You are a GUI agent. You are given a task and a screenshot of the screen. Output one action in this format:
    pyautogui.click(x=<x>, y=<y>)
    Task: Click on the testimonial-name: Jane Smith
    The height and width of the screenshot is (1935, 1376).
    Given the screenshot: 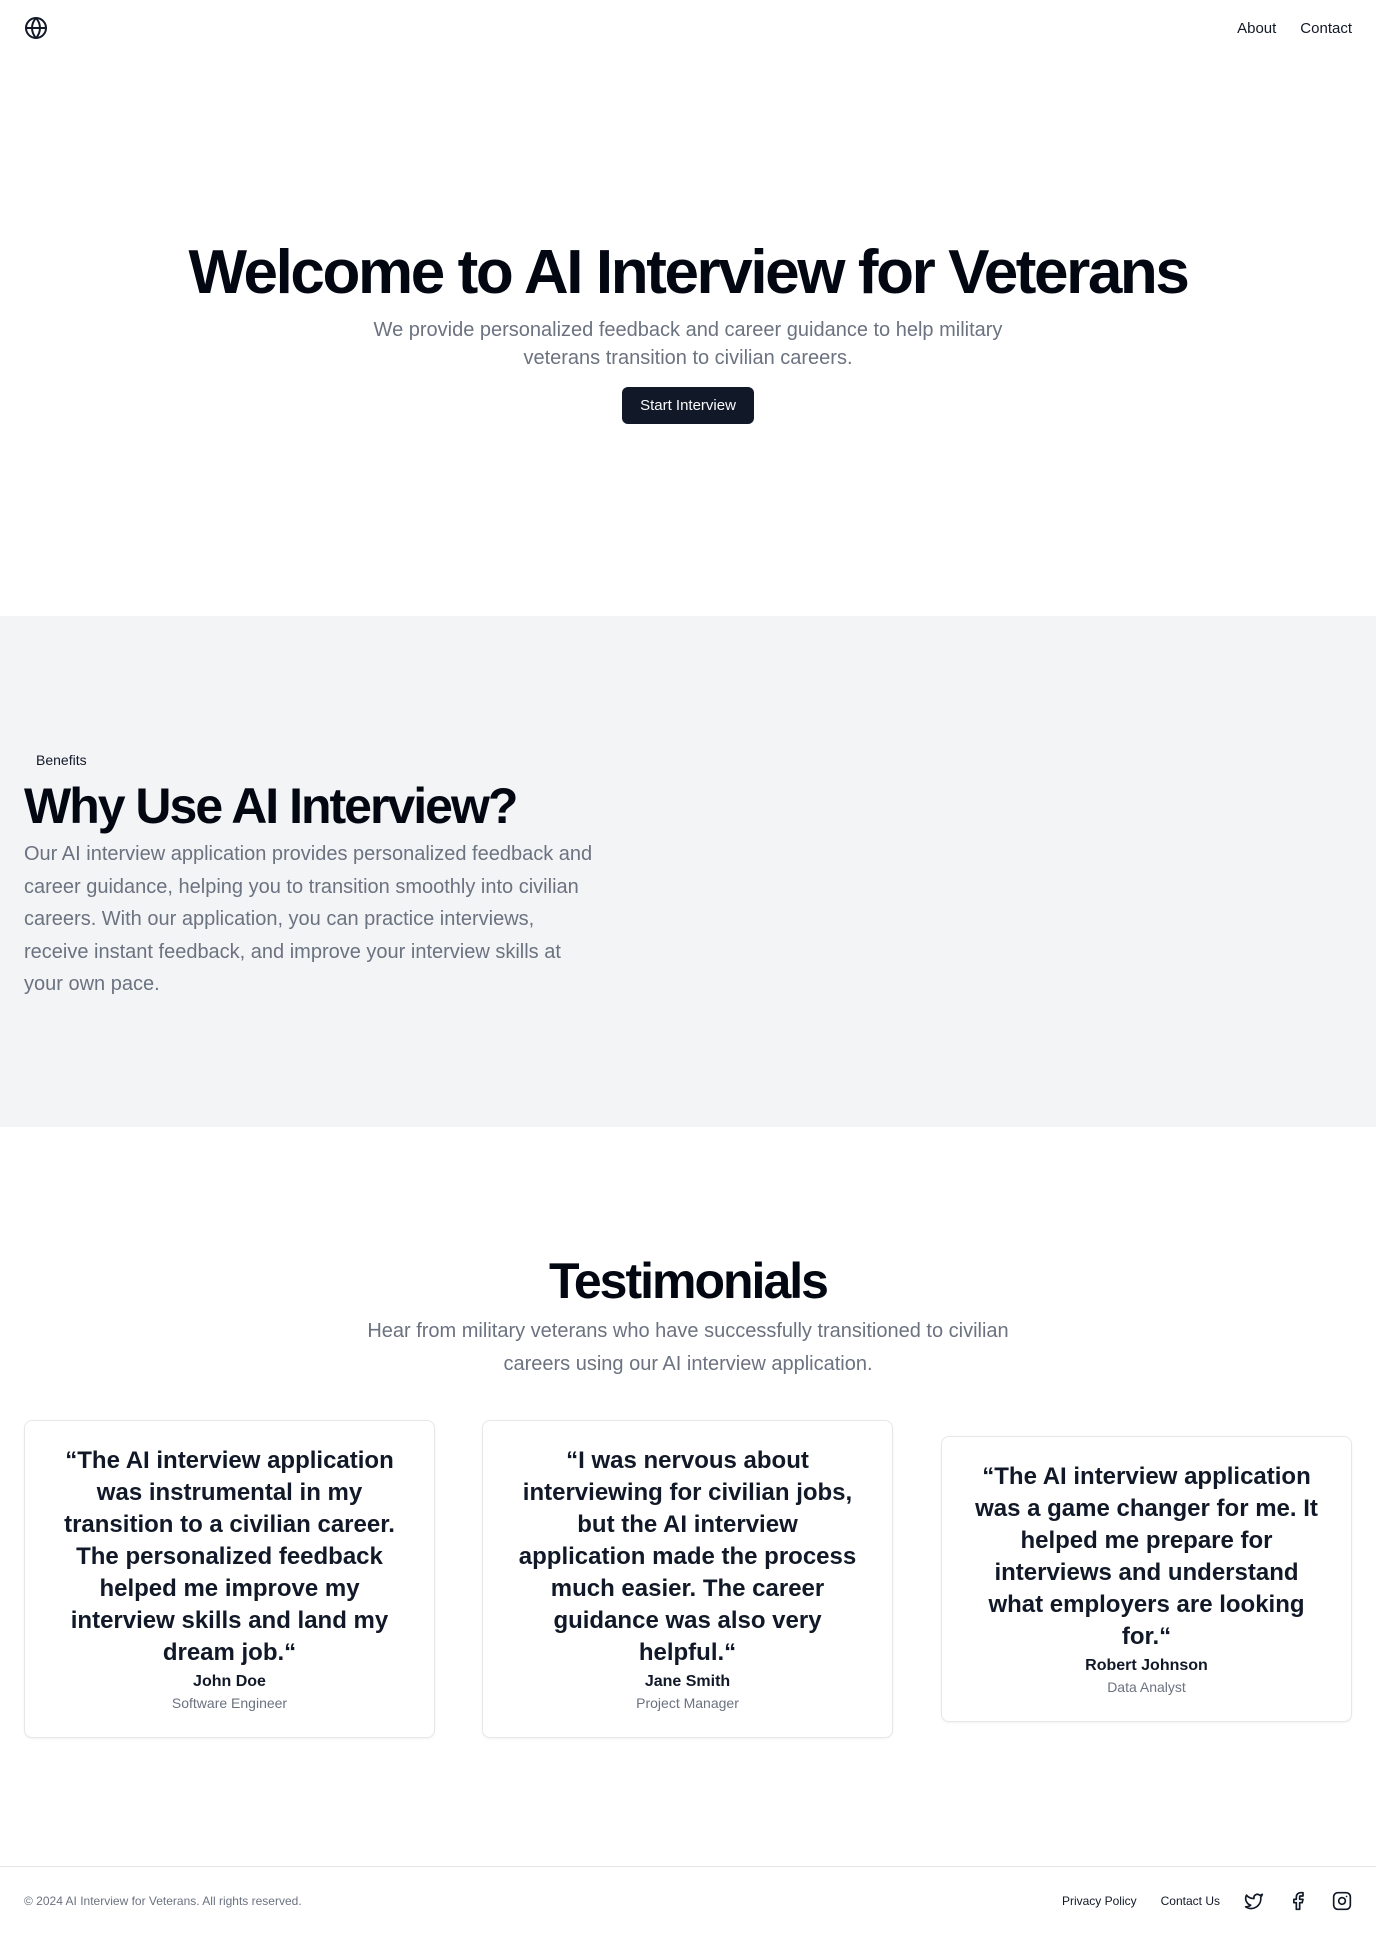 What is the action you would take?
    pyautogui.click(x=687, y=1681)
    